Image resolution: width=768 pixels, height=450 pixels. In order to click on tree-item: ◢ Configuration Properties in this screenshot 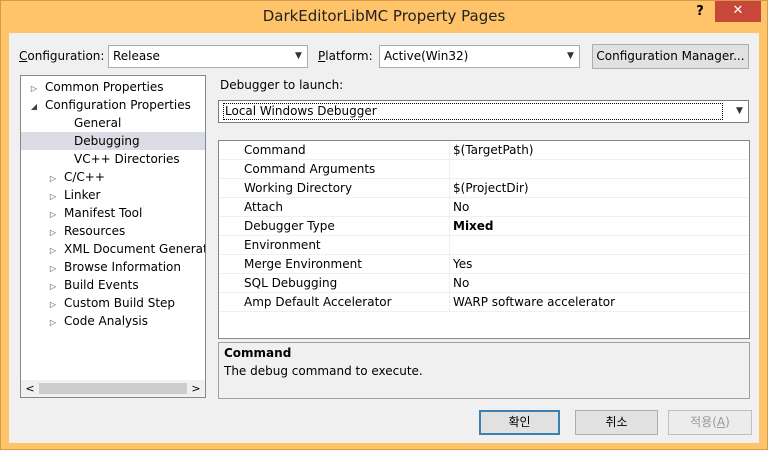, I will do `click(113, 105)`.